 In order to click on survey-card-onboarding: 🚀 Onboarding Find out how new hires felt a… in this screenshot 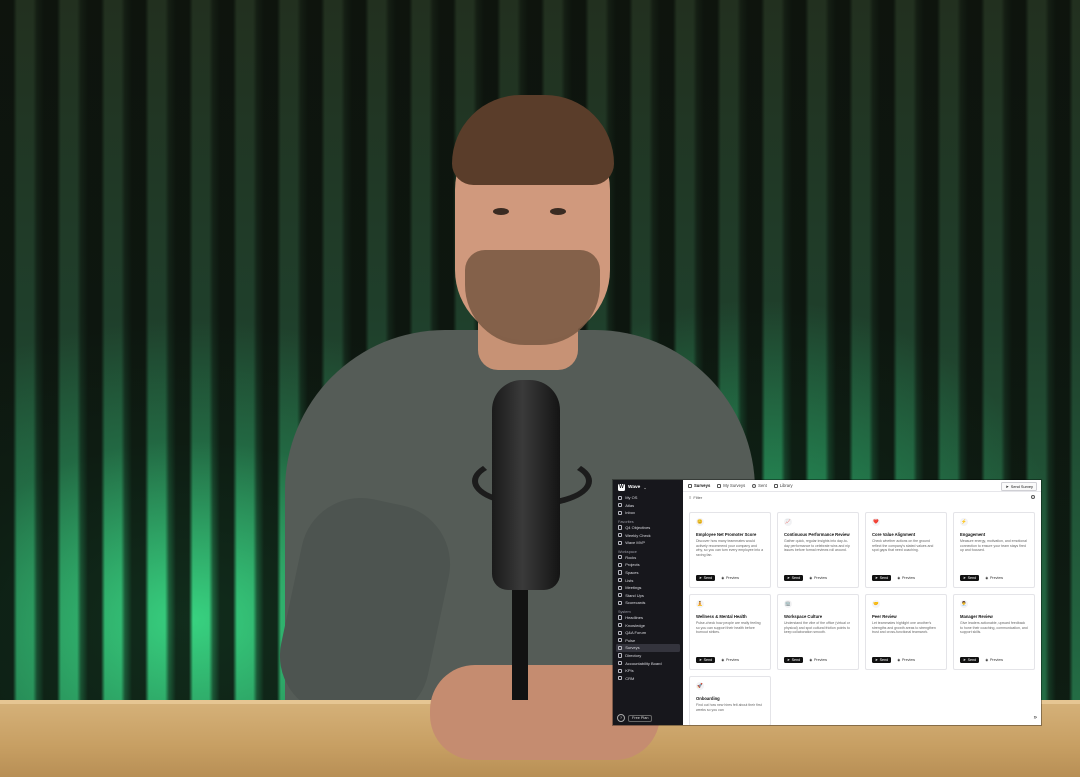, I will do `click(730, 700)`.